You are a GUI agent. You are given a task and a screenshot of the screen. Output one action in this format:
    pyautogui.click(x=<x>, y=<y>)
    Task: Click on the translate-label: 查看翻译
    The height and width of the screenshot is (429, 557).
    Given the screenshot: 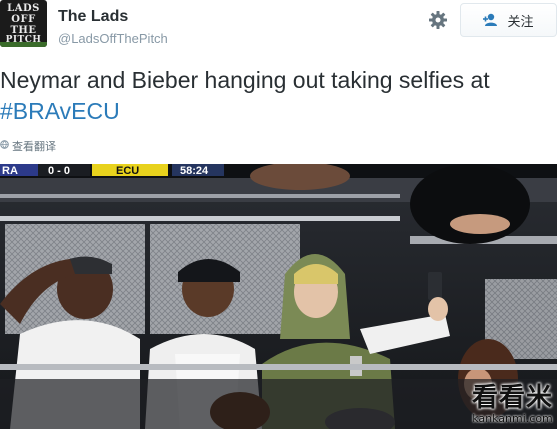 What is the action you would take?
    pyautogui.click(x=34, y=147)
    